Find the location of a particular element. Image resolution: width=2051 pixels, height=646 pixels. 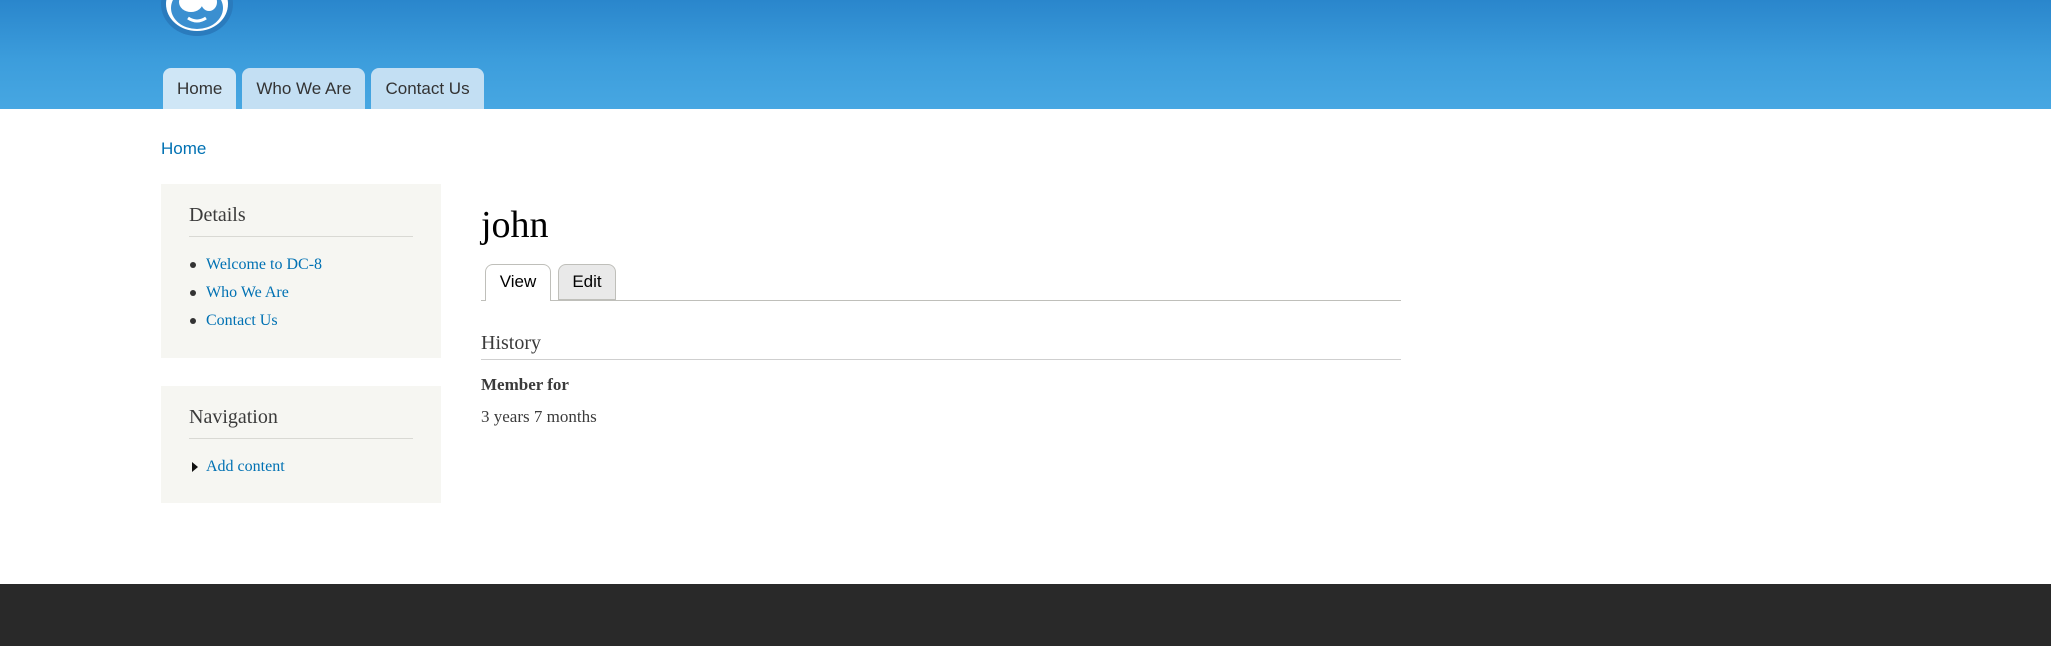

main-menu: Home Who We Are Contact Us is located at coordinates (323, 88).